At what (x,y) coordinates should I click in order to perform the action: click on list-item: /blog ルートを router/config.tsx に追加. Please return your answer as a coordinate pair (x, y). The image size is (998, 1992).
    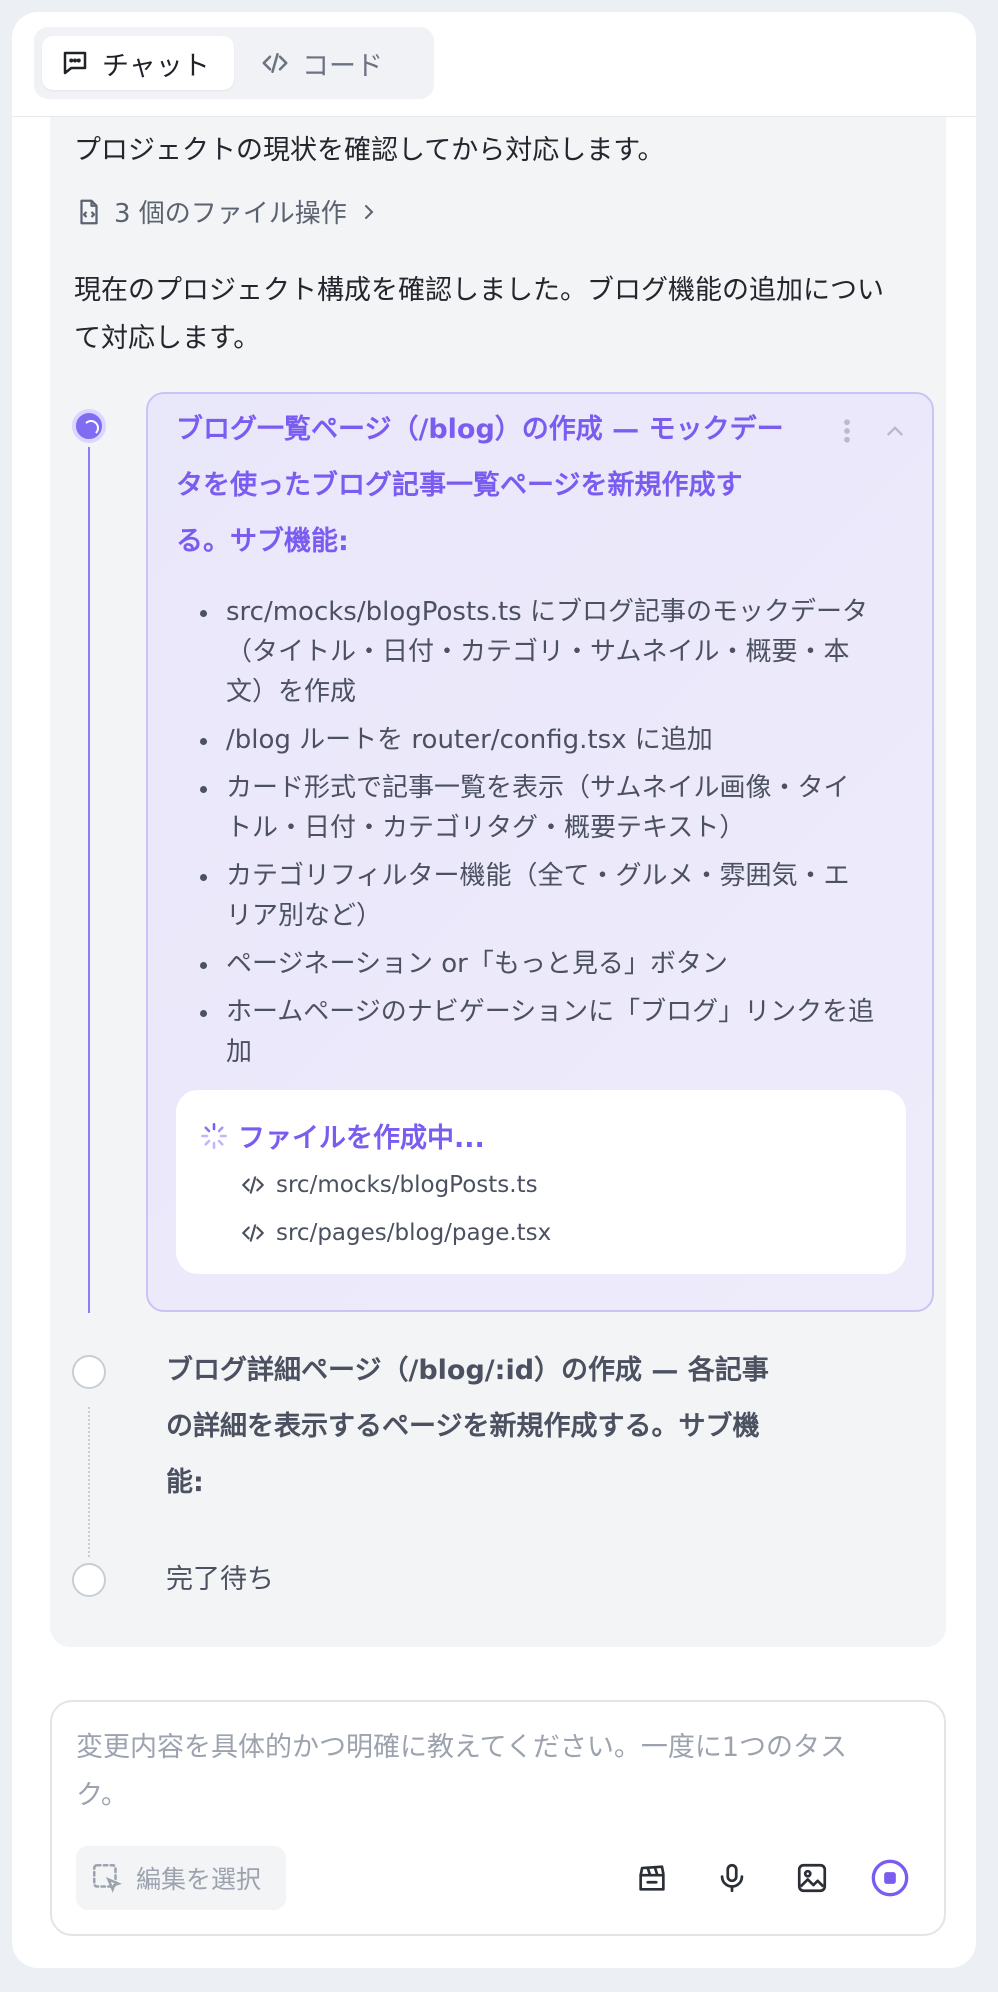
    Looking at the image, I should click on (550, 740).